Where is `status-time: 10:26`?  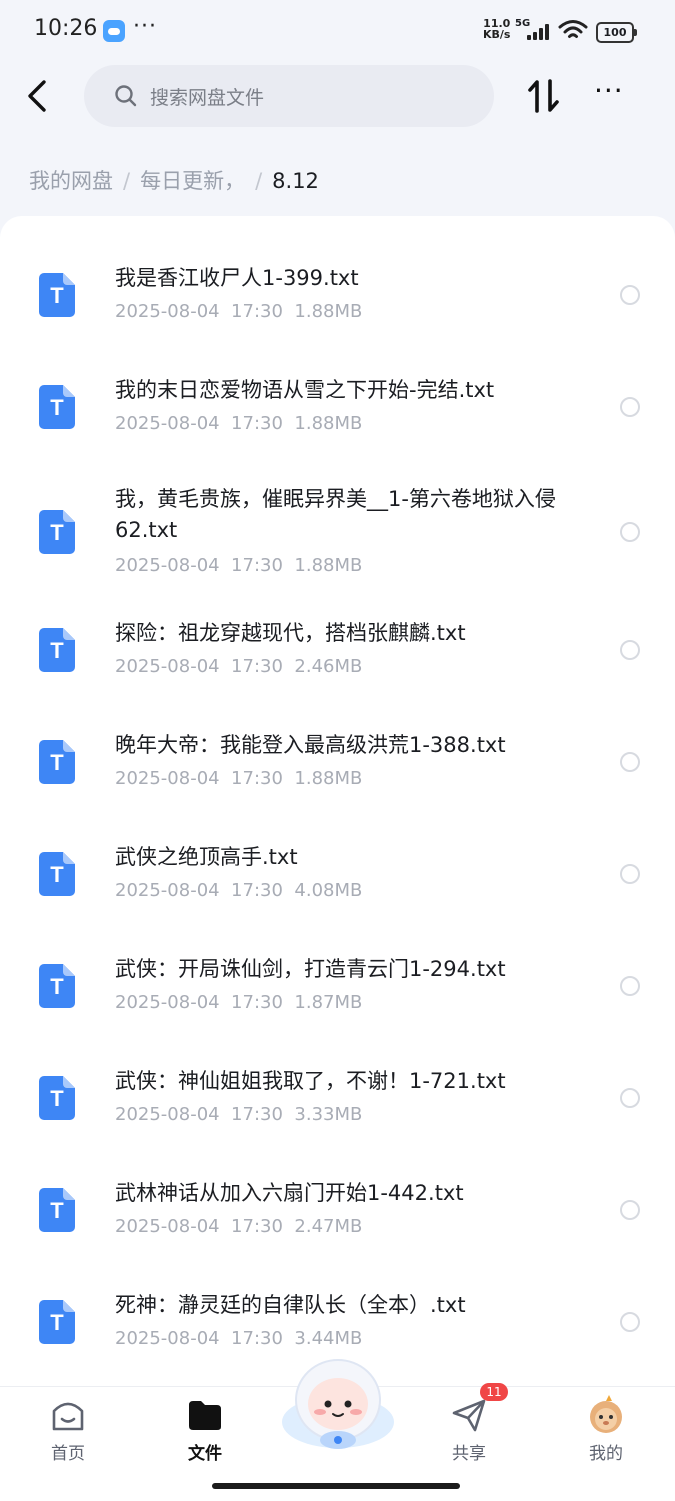
status-time: 10:26 is located at coordinates (66, 28).